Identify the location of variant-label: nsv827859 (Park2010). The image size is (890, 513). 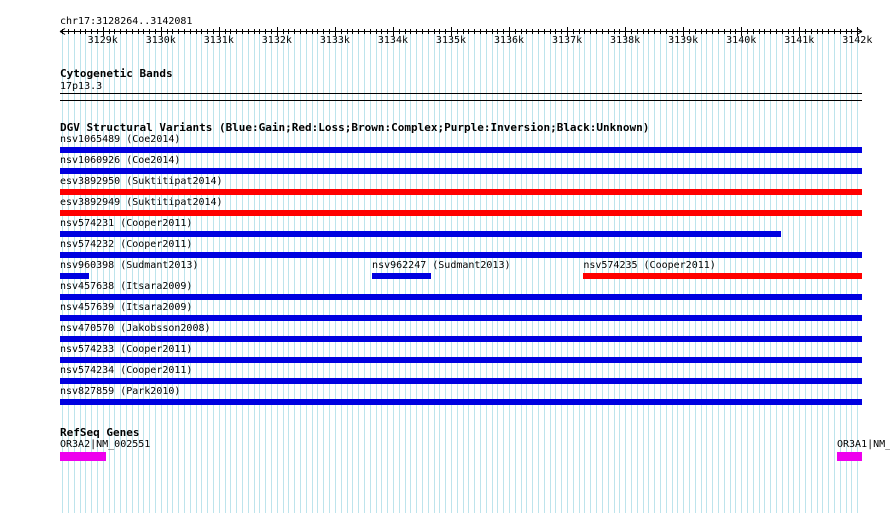
(120, 391).